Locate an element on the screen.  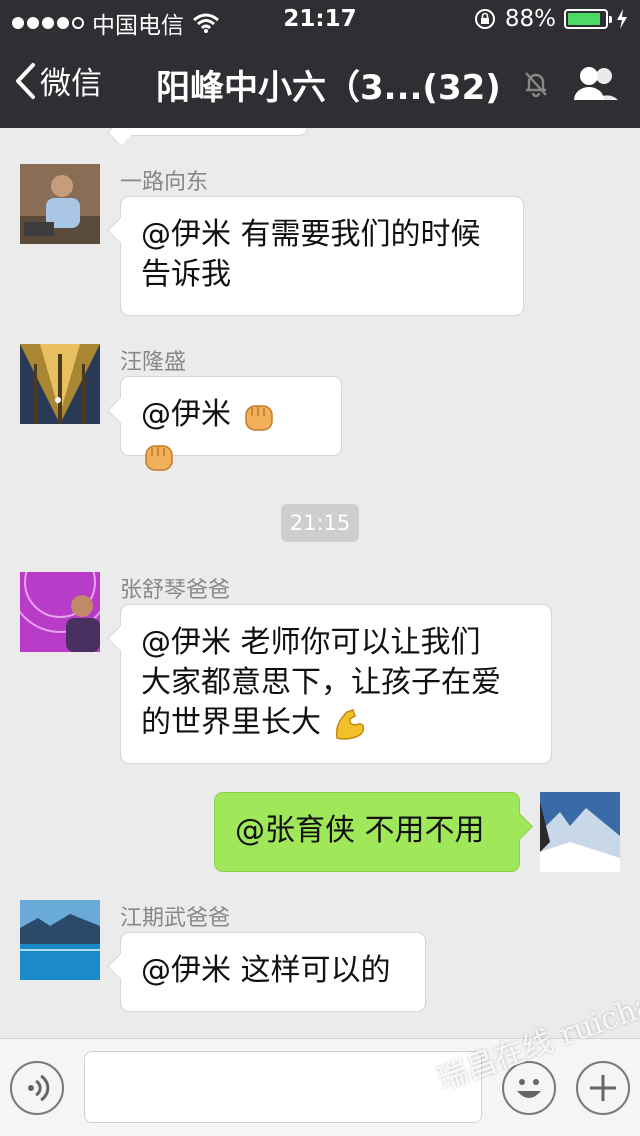
message-text-line: @张育侠 不用不用 is located at coordinates (360, 830).